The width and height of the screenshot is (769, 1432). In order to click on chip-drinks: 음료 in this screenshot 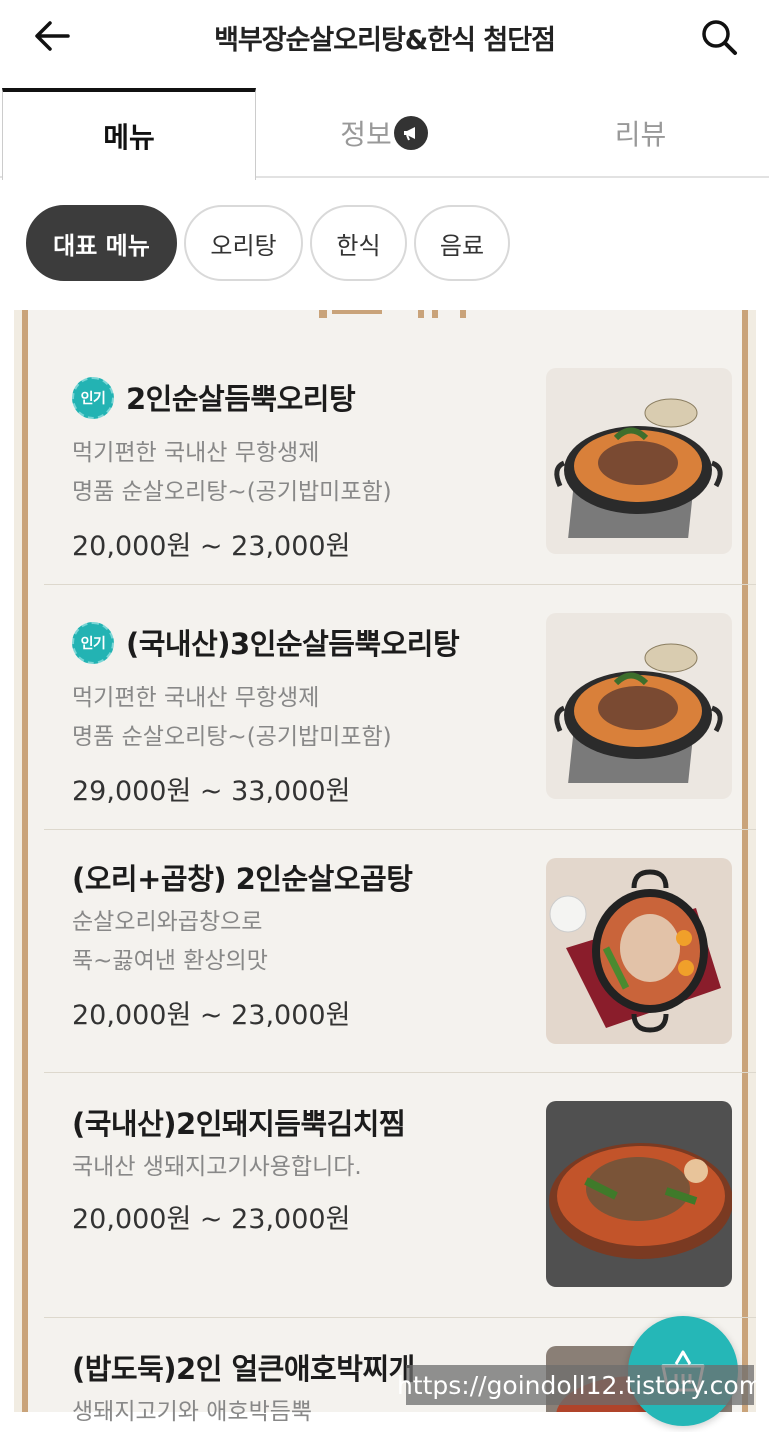, I will do `click(462, 243)`.